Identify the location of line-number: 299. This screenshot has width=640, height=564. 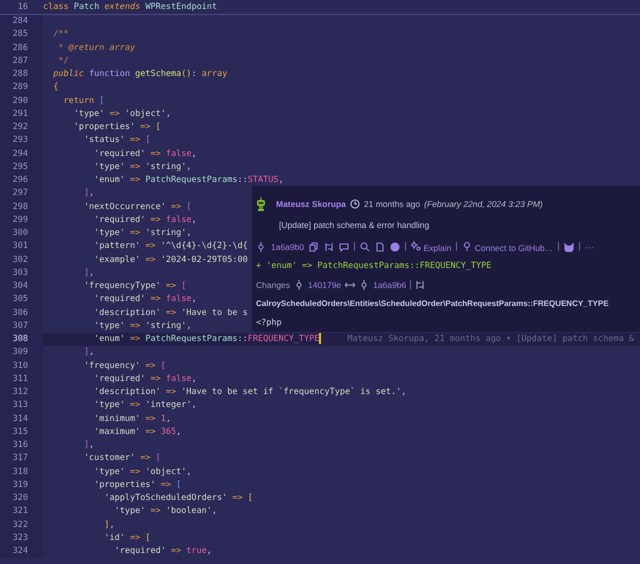
(21, 220).